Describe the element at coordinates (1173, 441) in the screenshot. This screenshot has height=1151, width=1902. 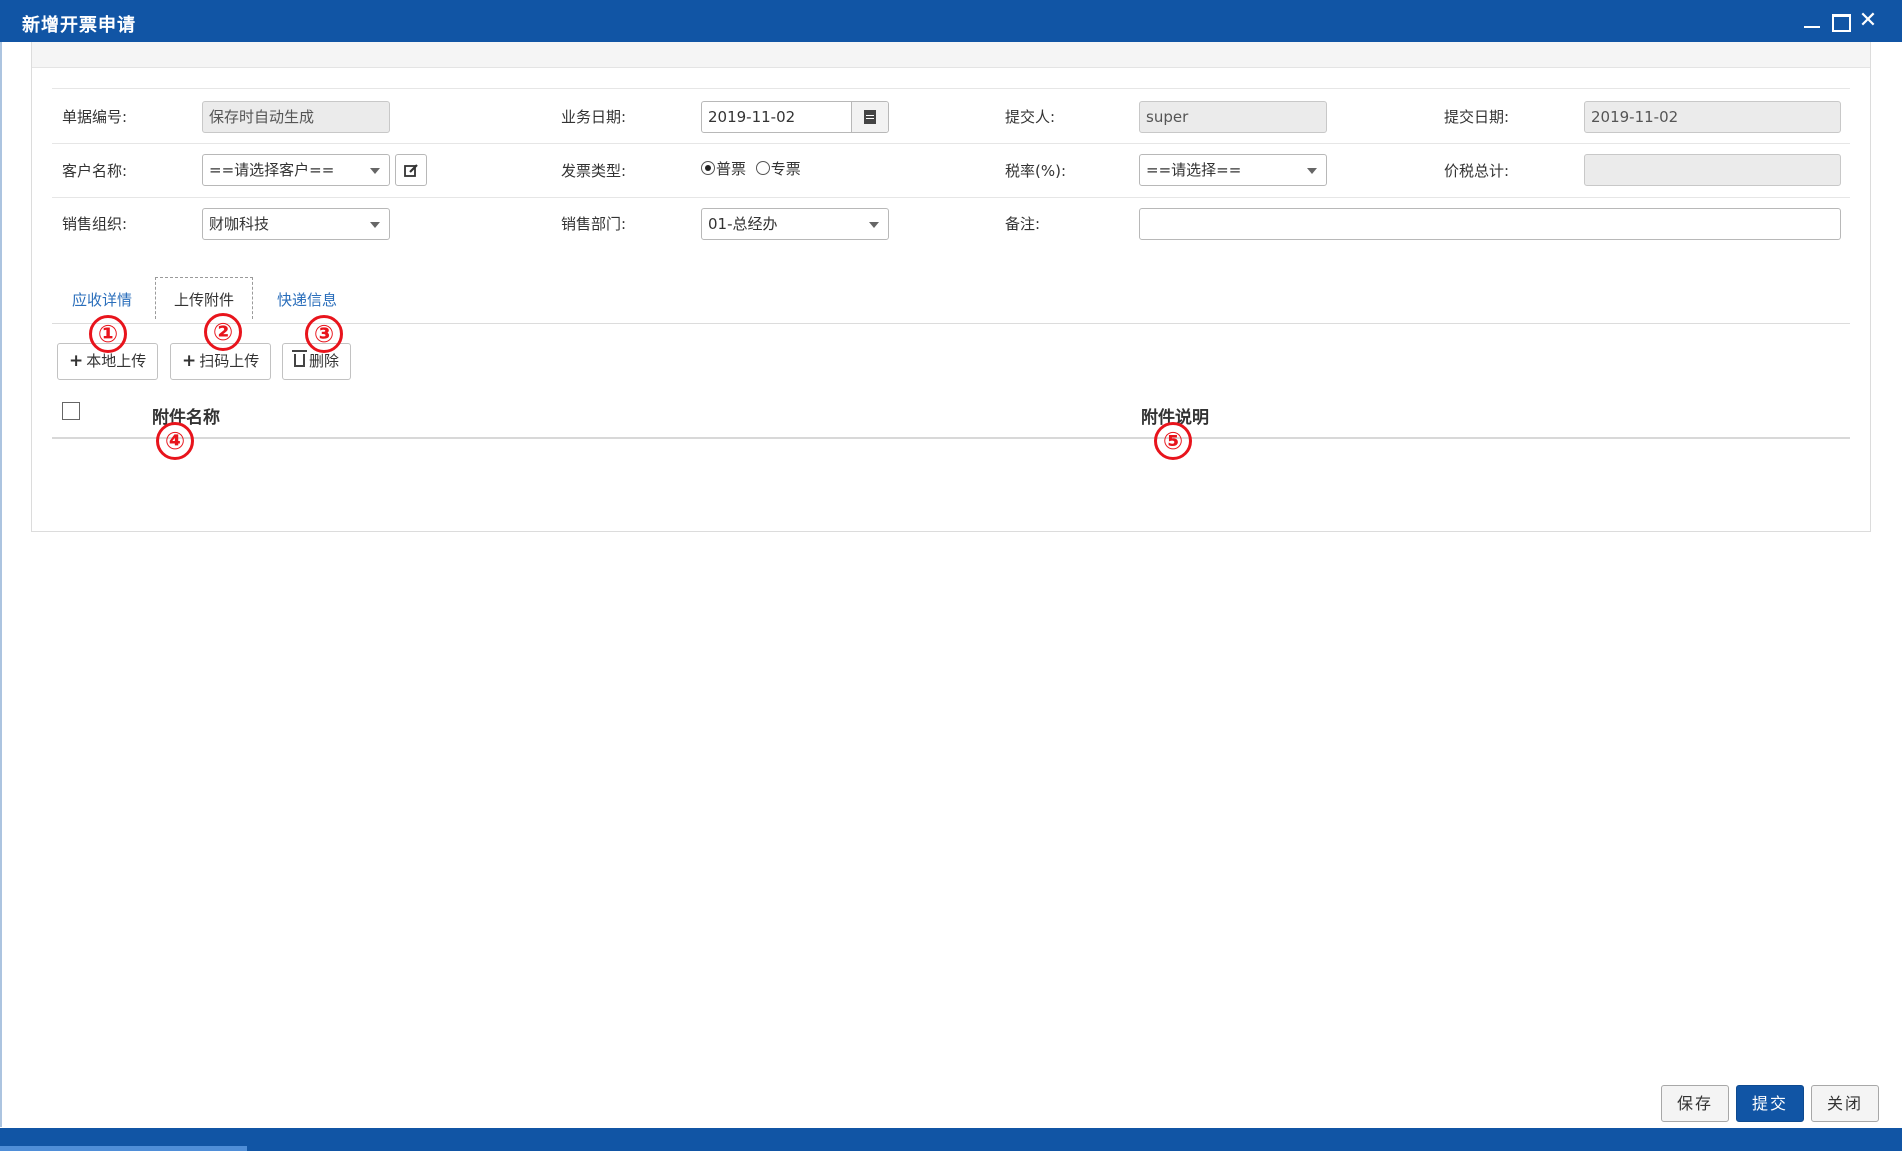
I see `annotation-marker-5: ⑤` at that location.